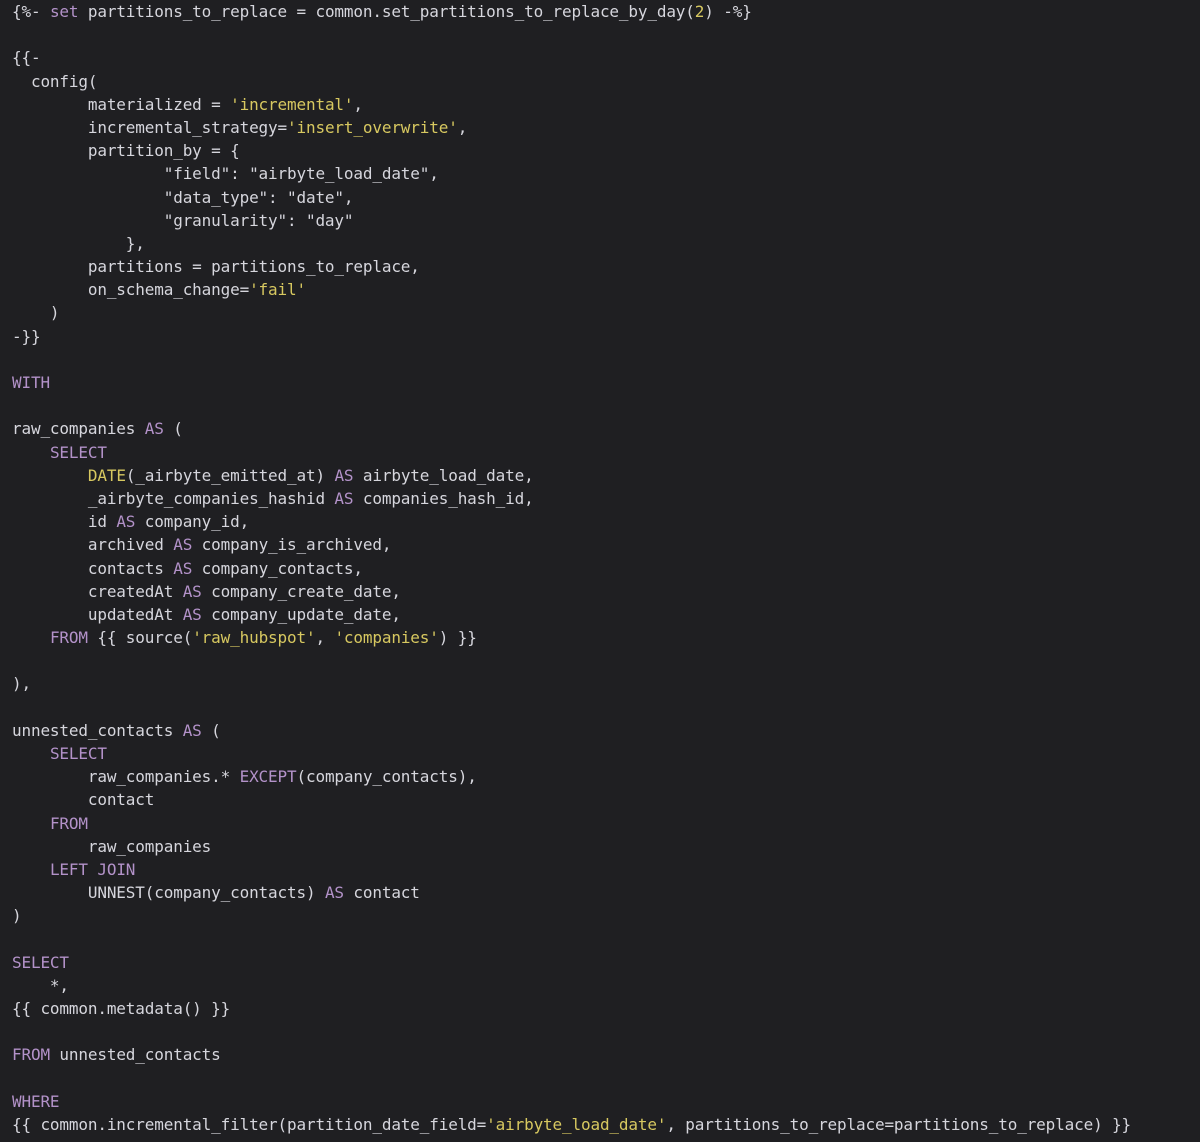 The image size is (1200, 1142). What do you see at coordinates (230, 475) in the screenshot?
I see `code-text: (_airbyte_emitted_at)` at bounding box center [230, 475].